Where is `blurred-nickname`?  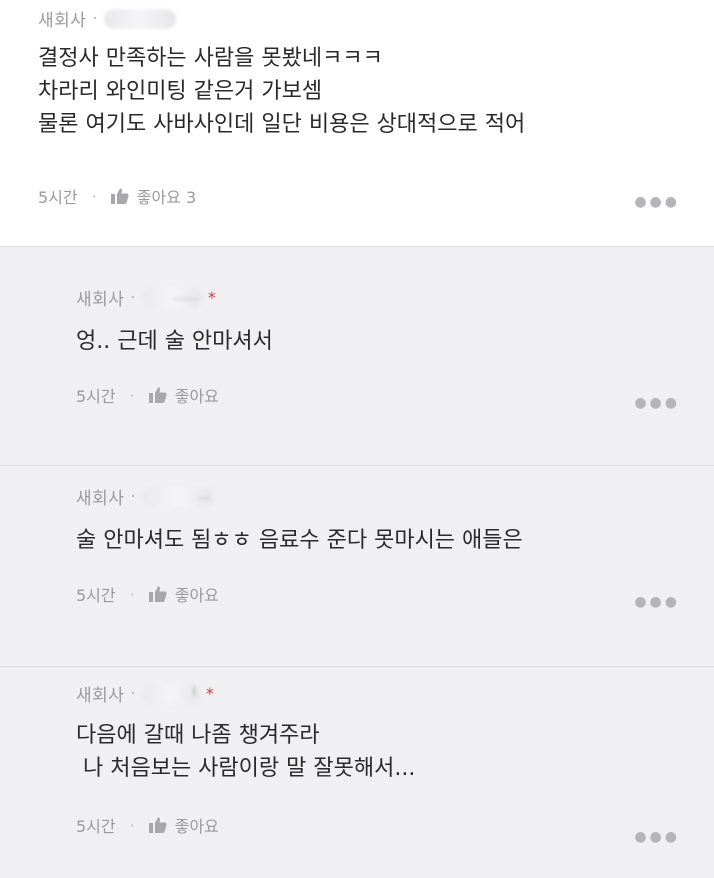 blurred-nickname is located at coordinates (139, 18).